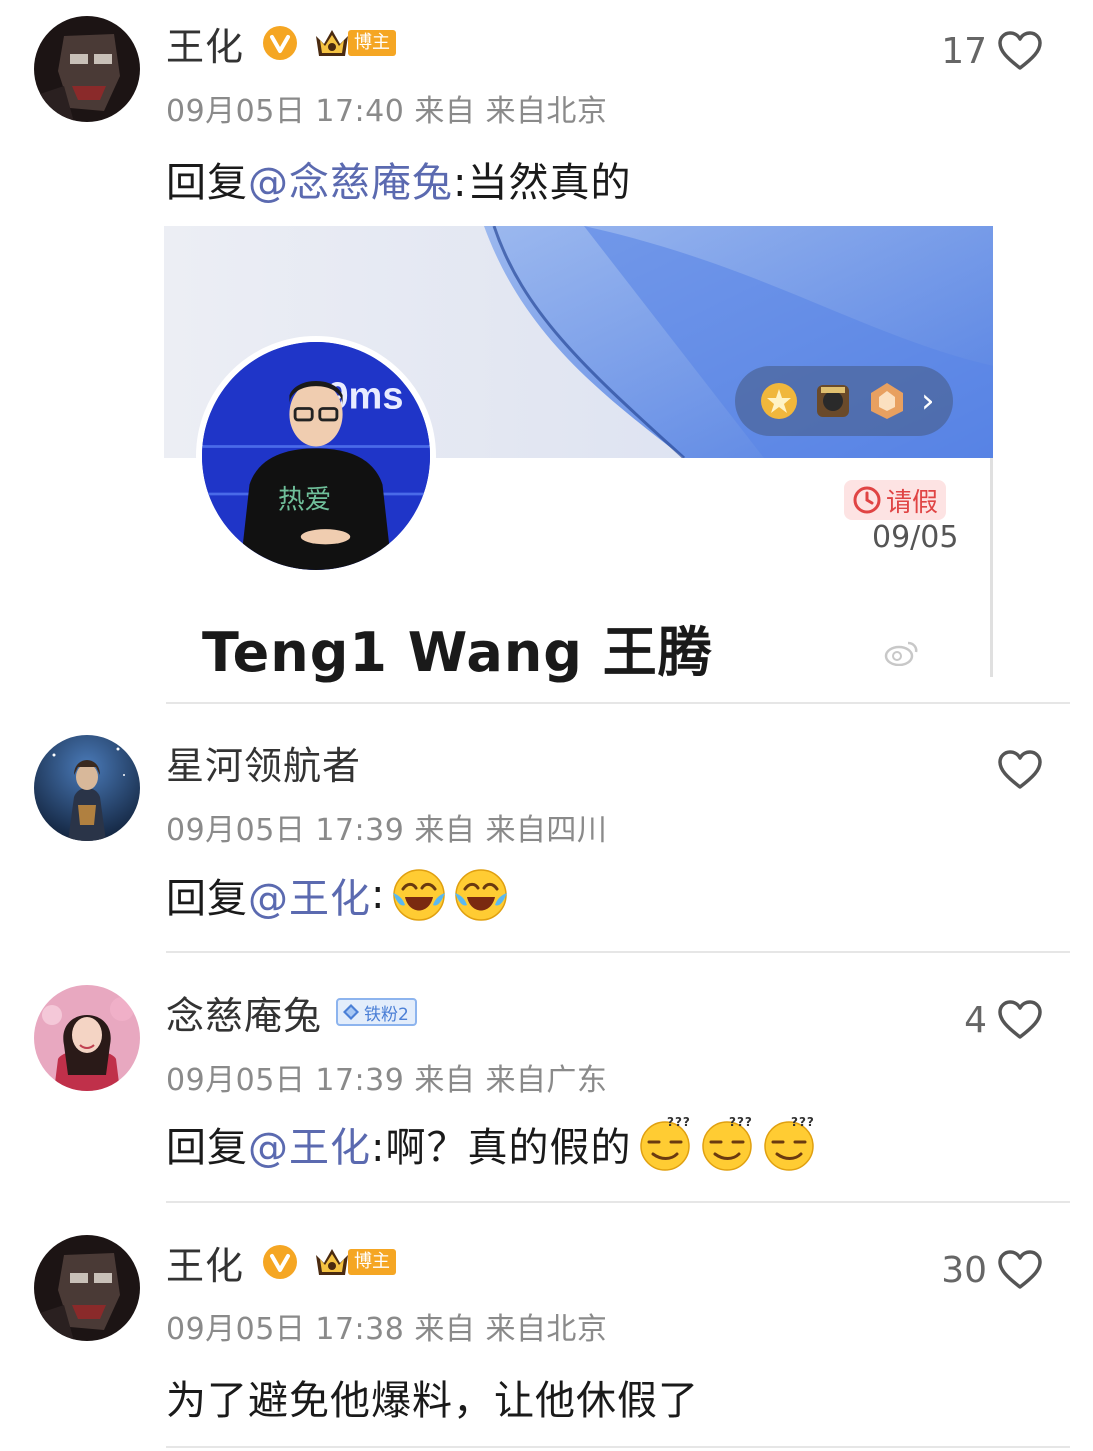 The width and height of the screenshot is (1093, 1451). I want to click on comment-meta: 09月05日 17:39 来自 来自四川, so click(386, 827).